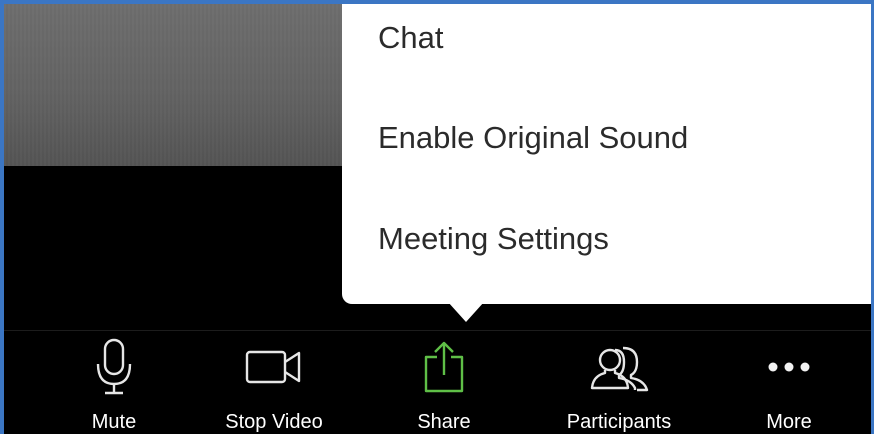 The height and width of the screenshot is (434, 874). What do you see at coordinates (274, 422) in the screenshot?
I see `stop-video-label: Stop Video` at bounding box center [274, 422].